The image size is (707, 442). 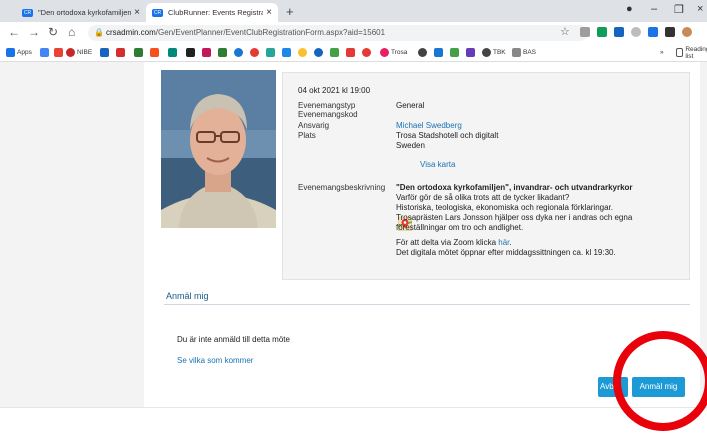 What do you see at coordinates (216, 12) in the screenshot?
I see `tab-title: ClubRunner: Events Registration` at bounding box center [216, 12].